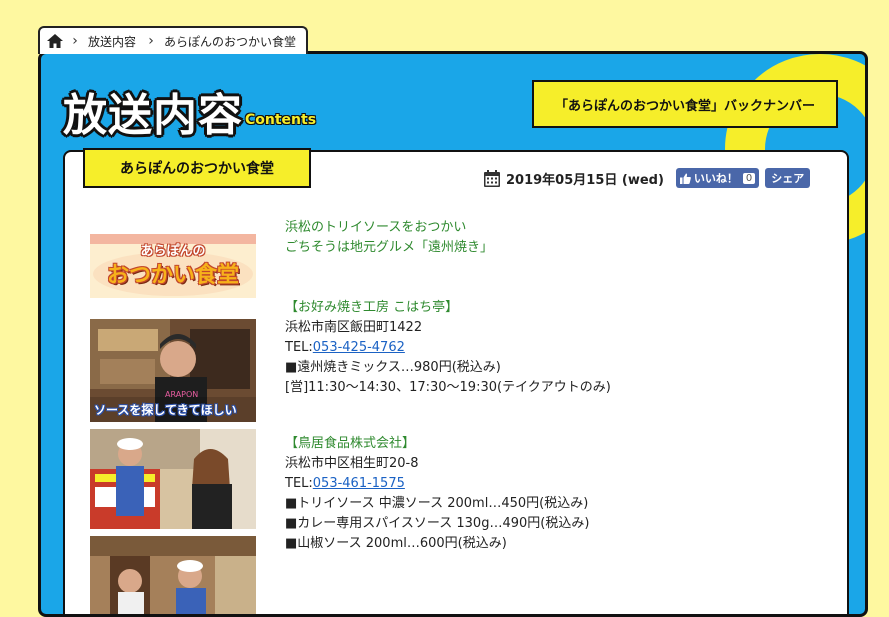 The width and height of the screenshot is (889, 617). I want to click on shop-item: ■遠州焼きミックス…980円(税込み), so click(393, 367).